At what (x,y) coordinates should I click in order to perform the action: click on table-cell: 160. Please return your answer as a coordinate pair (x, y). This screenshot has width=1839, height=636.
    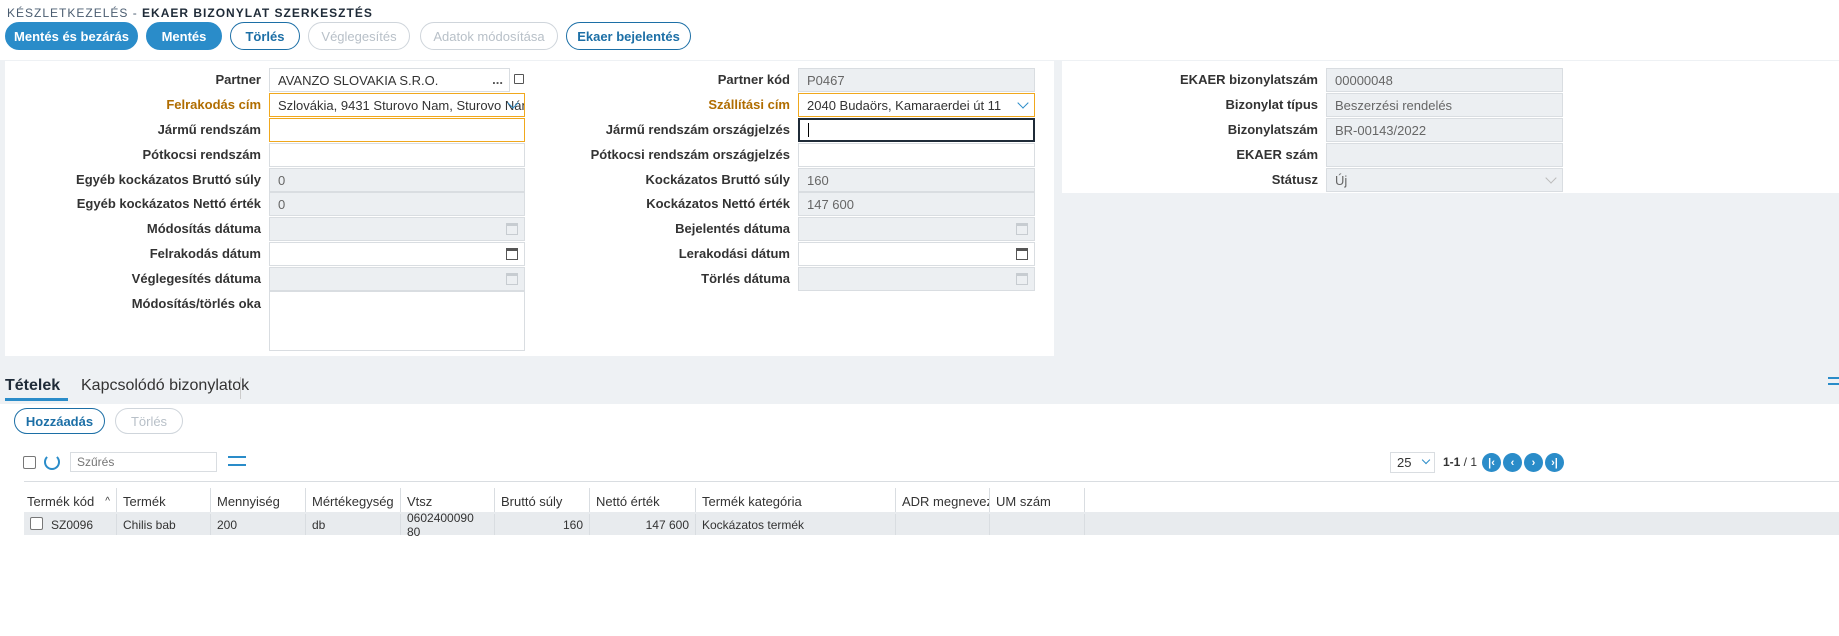
    Looking at the image, I should click on (542, 524).